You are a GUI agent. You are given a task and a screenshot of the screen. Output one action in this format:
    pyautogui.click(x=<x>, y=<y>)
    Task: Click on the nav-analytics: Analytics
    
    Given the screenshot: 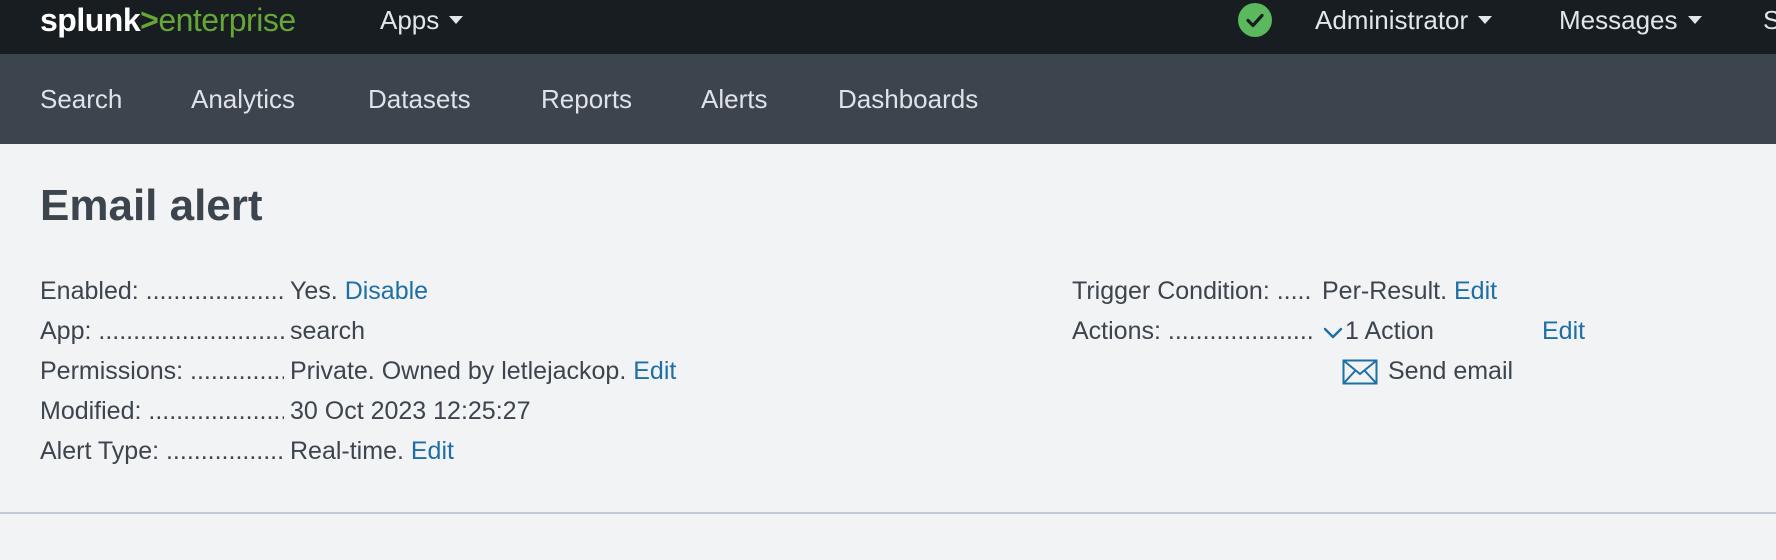 What is the action you would take?
    pyautogui.click(x=243, y=99)
    